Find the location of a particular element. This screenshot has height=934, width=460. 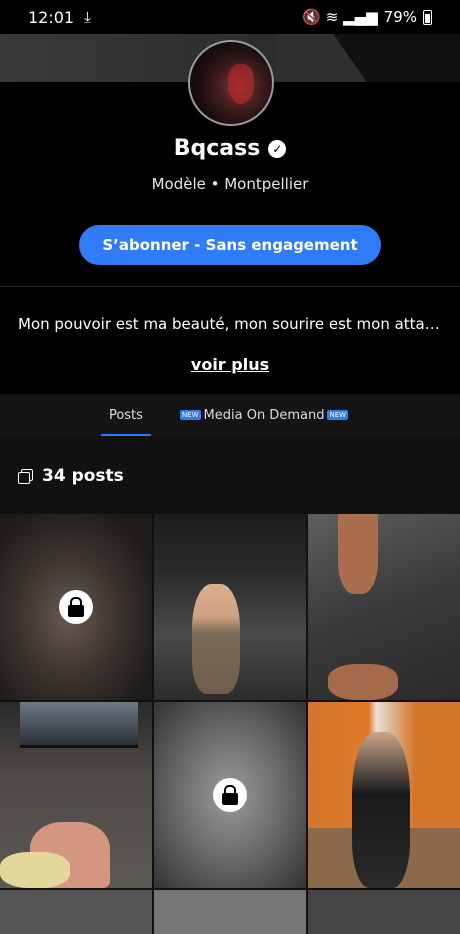

tab-posts: Posts is located at coordinates (125, 415).